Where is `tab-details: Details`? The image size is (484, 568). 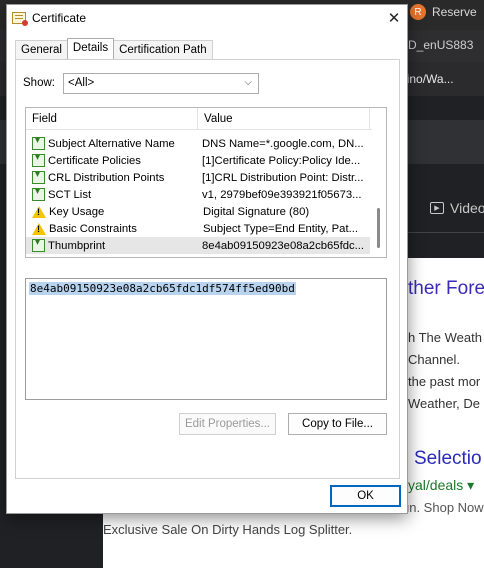 tab-details: Details is located at coordinates (90, 48).